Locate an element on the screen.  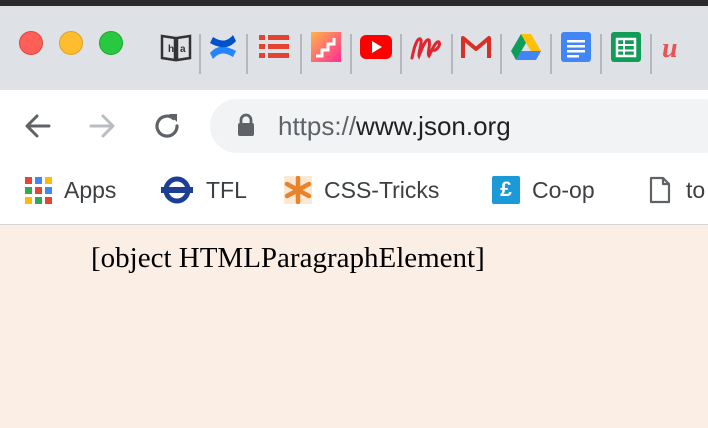
google-docs-icon is located at coordinates (576, 47).